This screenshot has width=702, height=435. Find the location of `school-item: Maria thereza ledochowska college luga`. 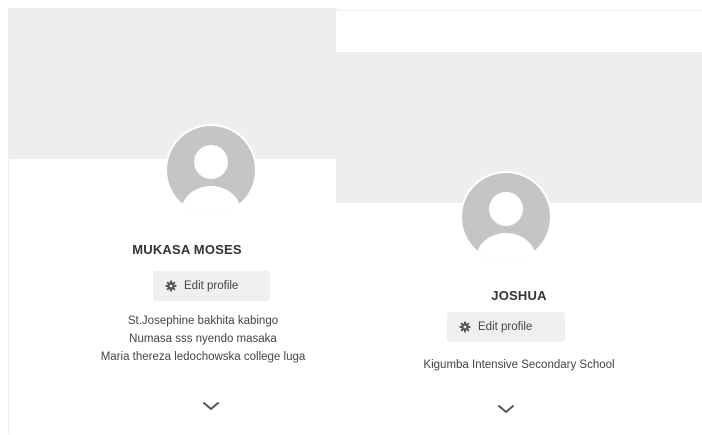

school-item: Maria thereza ledochowska college luga is located at coordinates (203, 357).